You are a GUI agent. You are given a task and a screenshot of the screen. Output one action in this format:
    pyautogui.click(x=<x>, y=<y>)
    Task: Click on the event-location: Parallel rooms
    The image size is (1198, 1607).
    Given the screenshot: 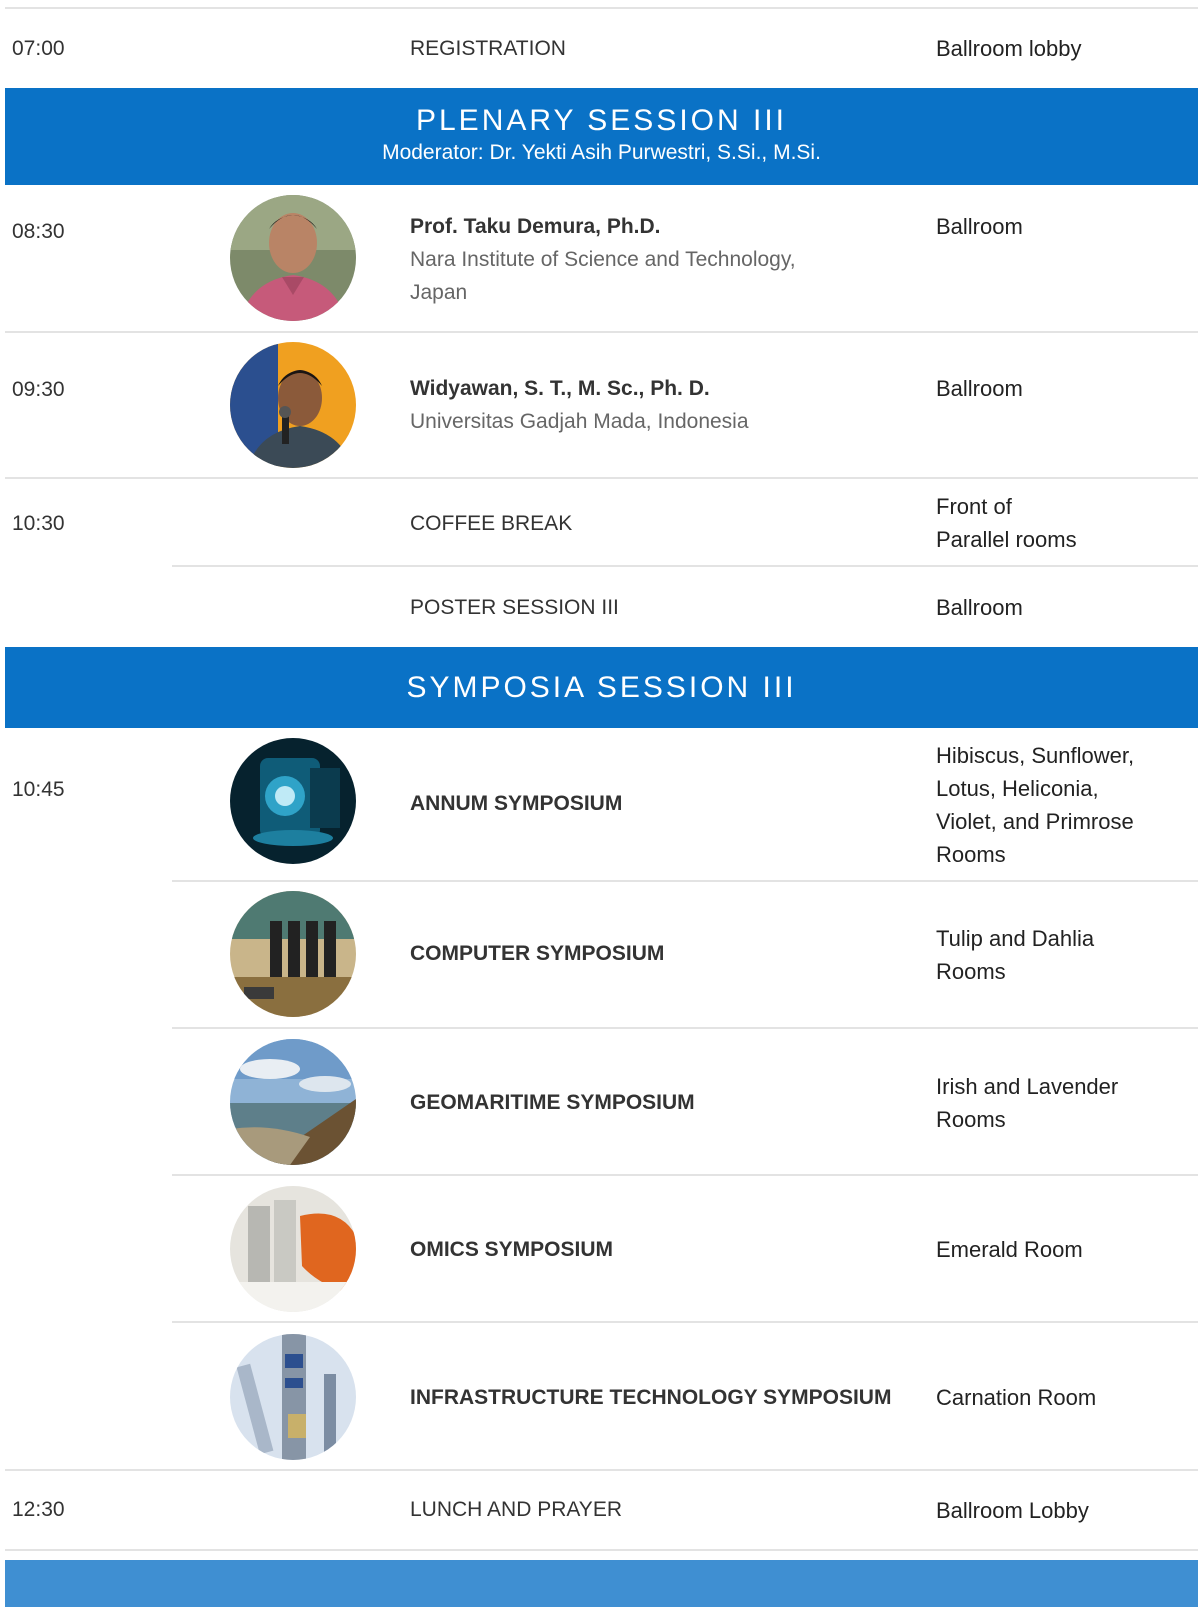 What is the action you would take?
    pyautogui.click(x=1006, y=539)
    